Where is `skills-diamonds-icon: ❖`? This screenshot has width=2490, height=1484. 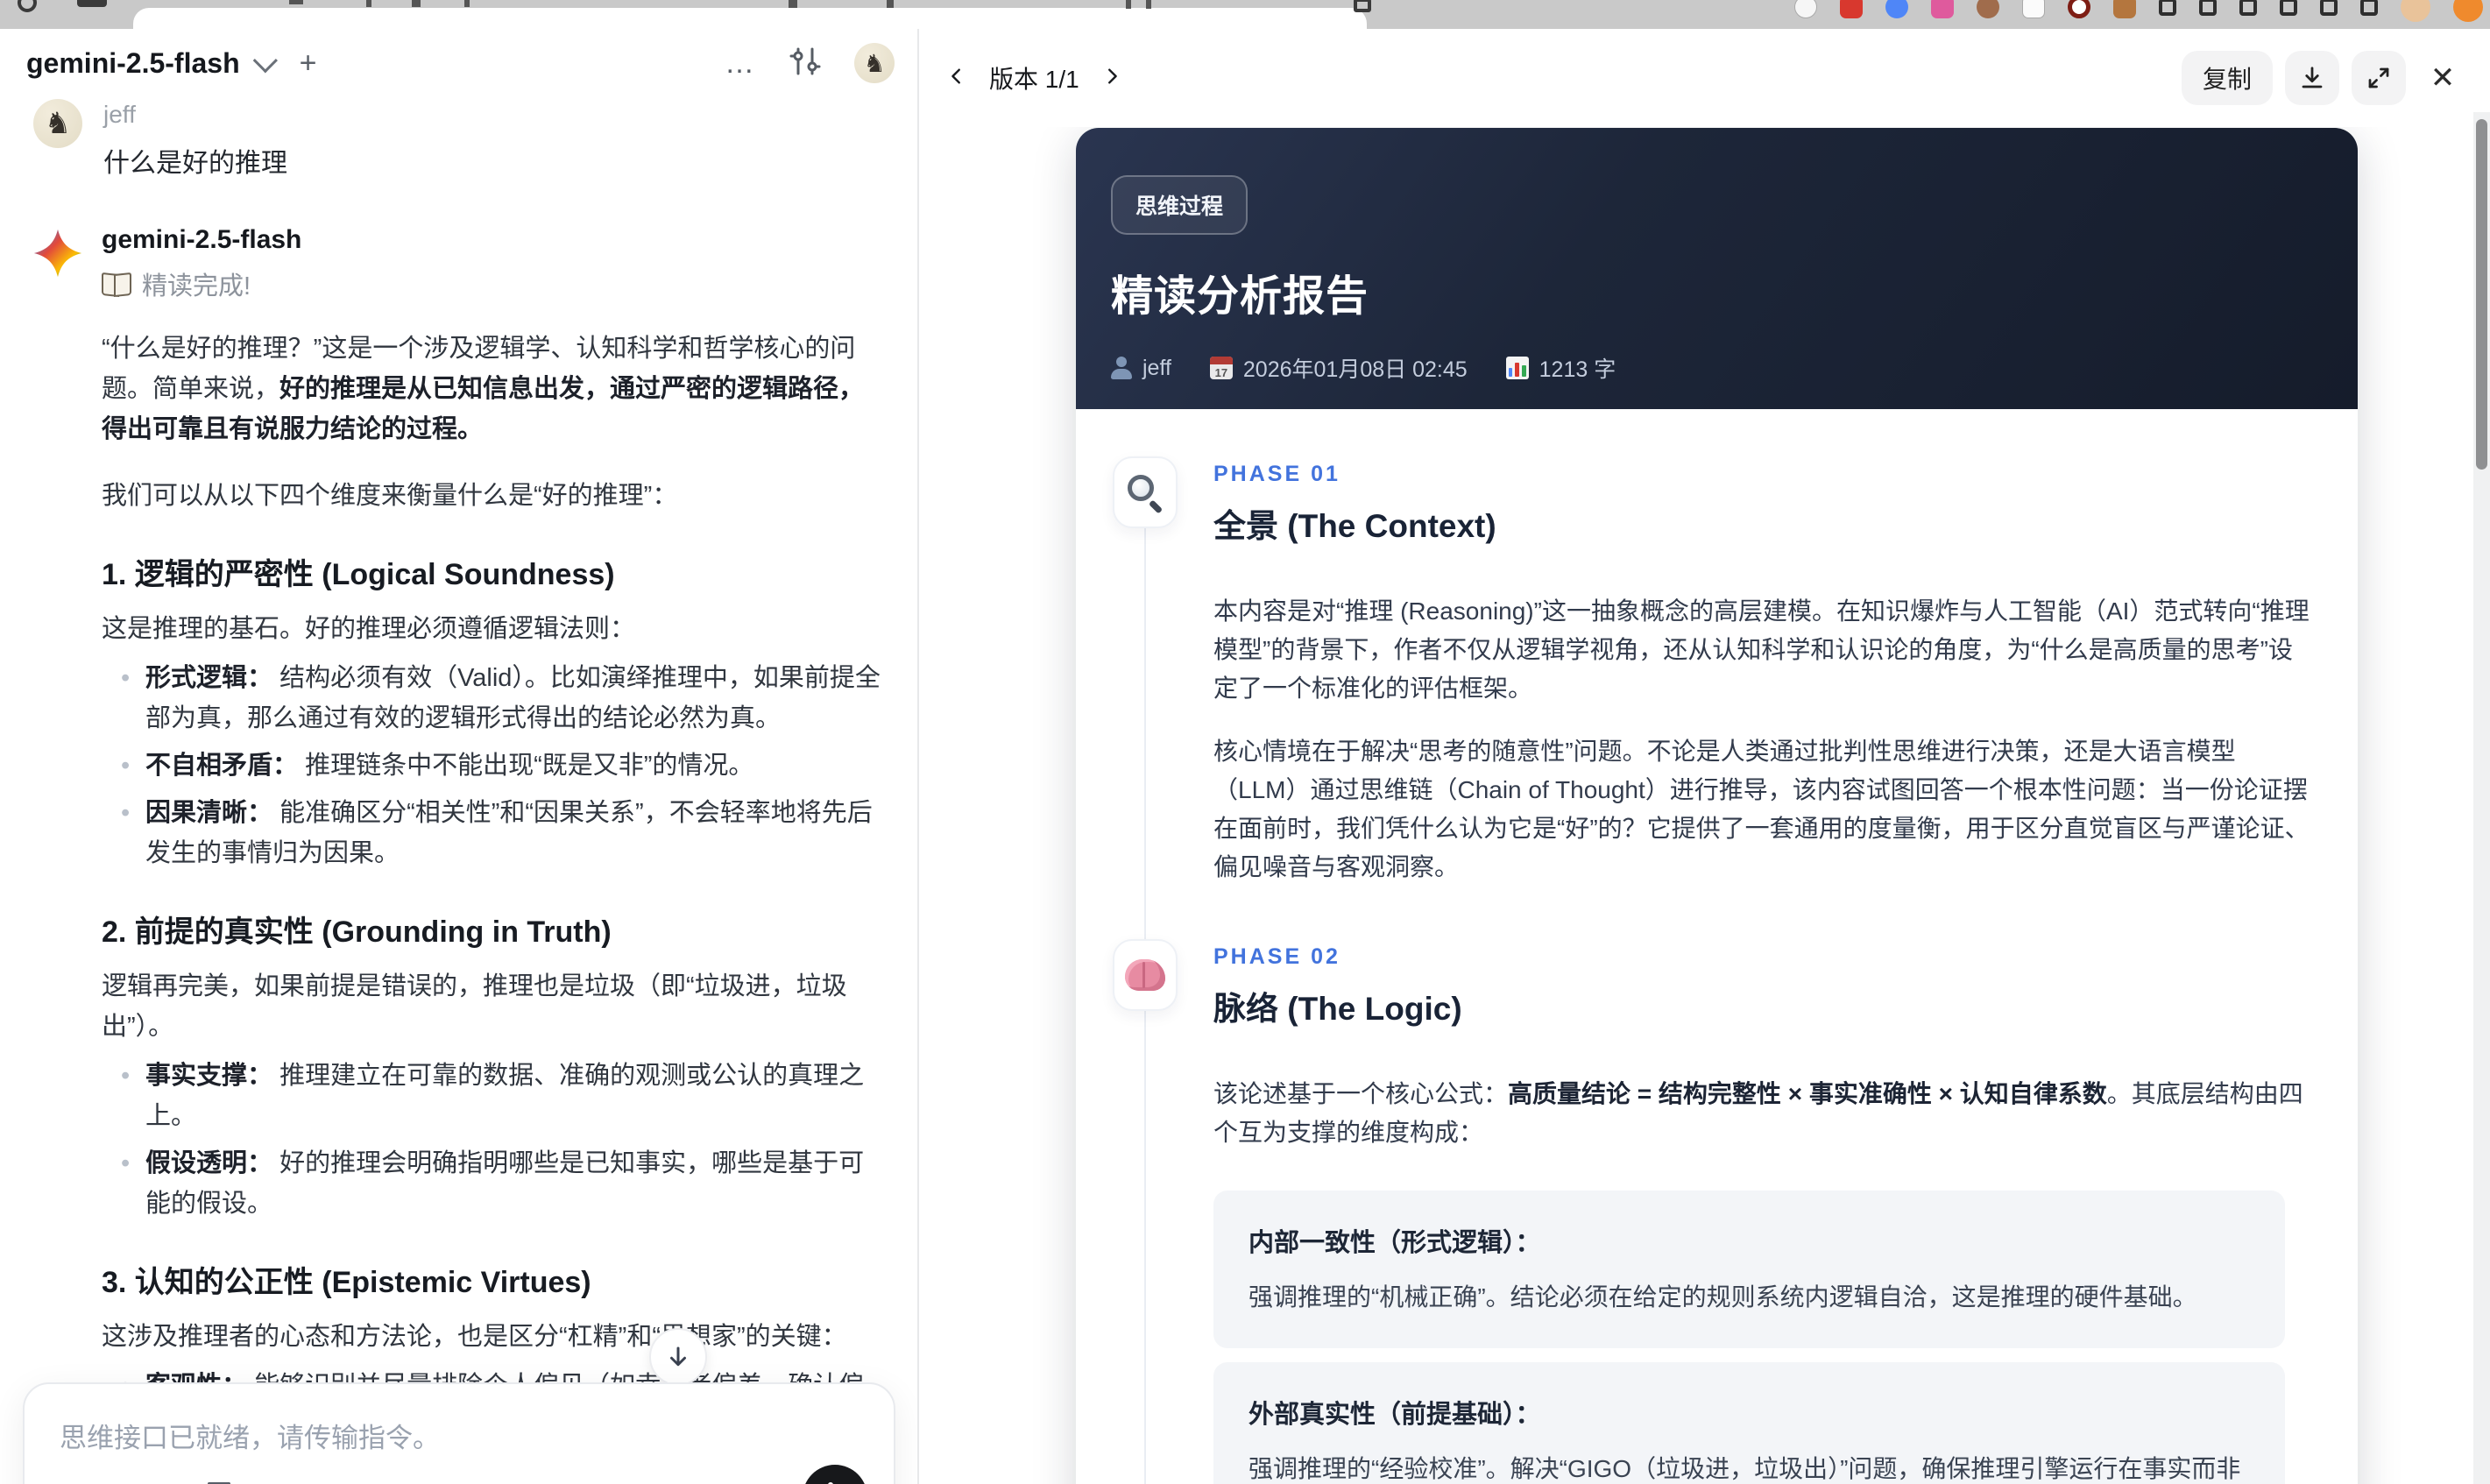 skills-diamonds-icon: ❖ is located at coordinates (145, 1481).